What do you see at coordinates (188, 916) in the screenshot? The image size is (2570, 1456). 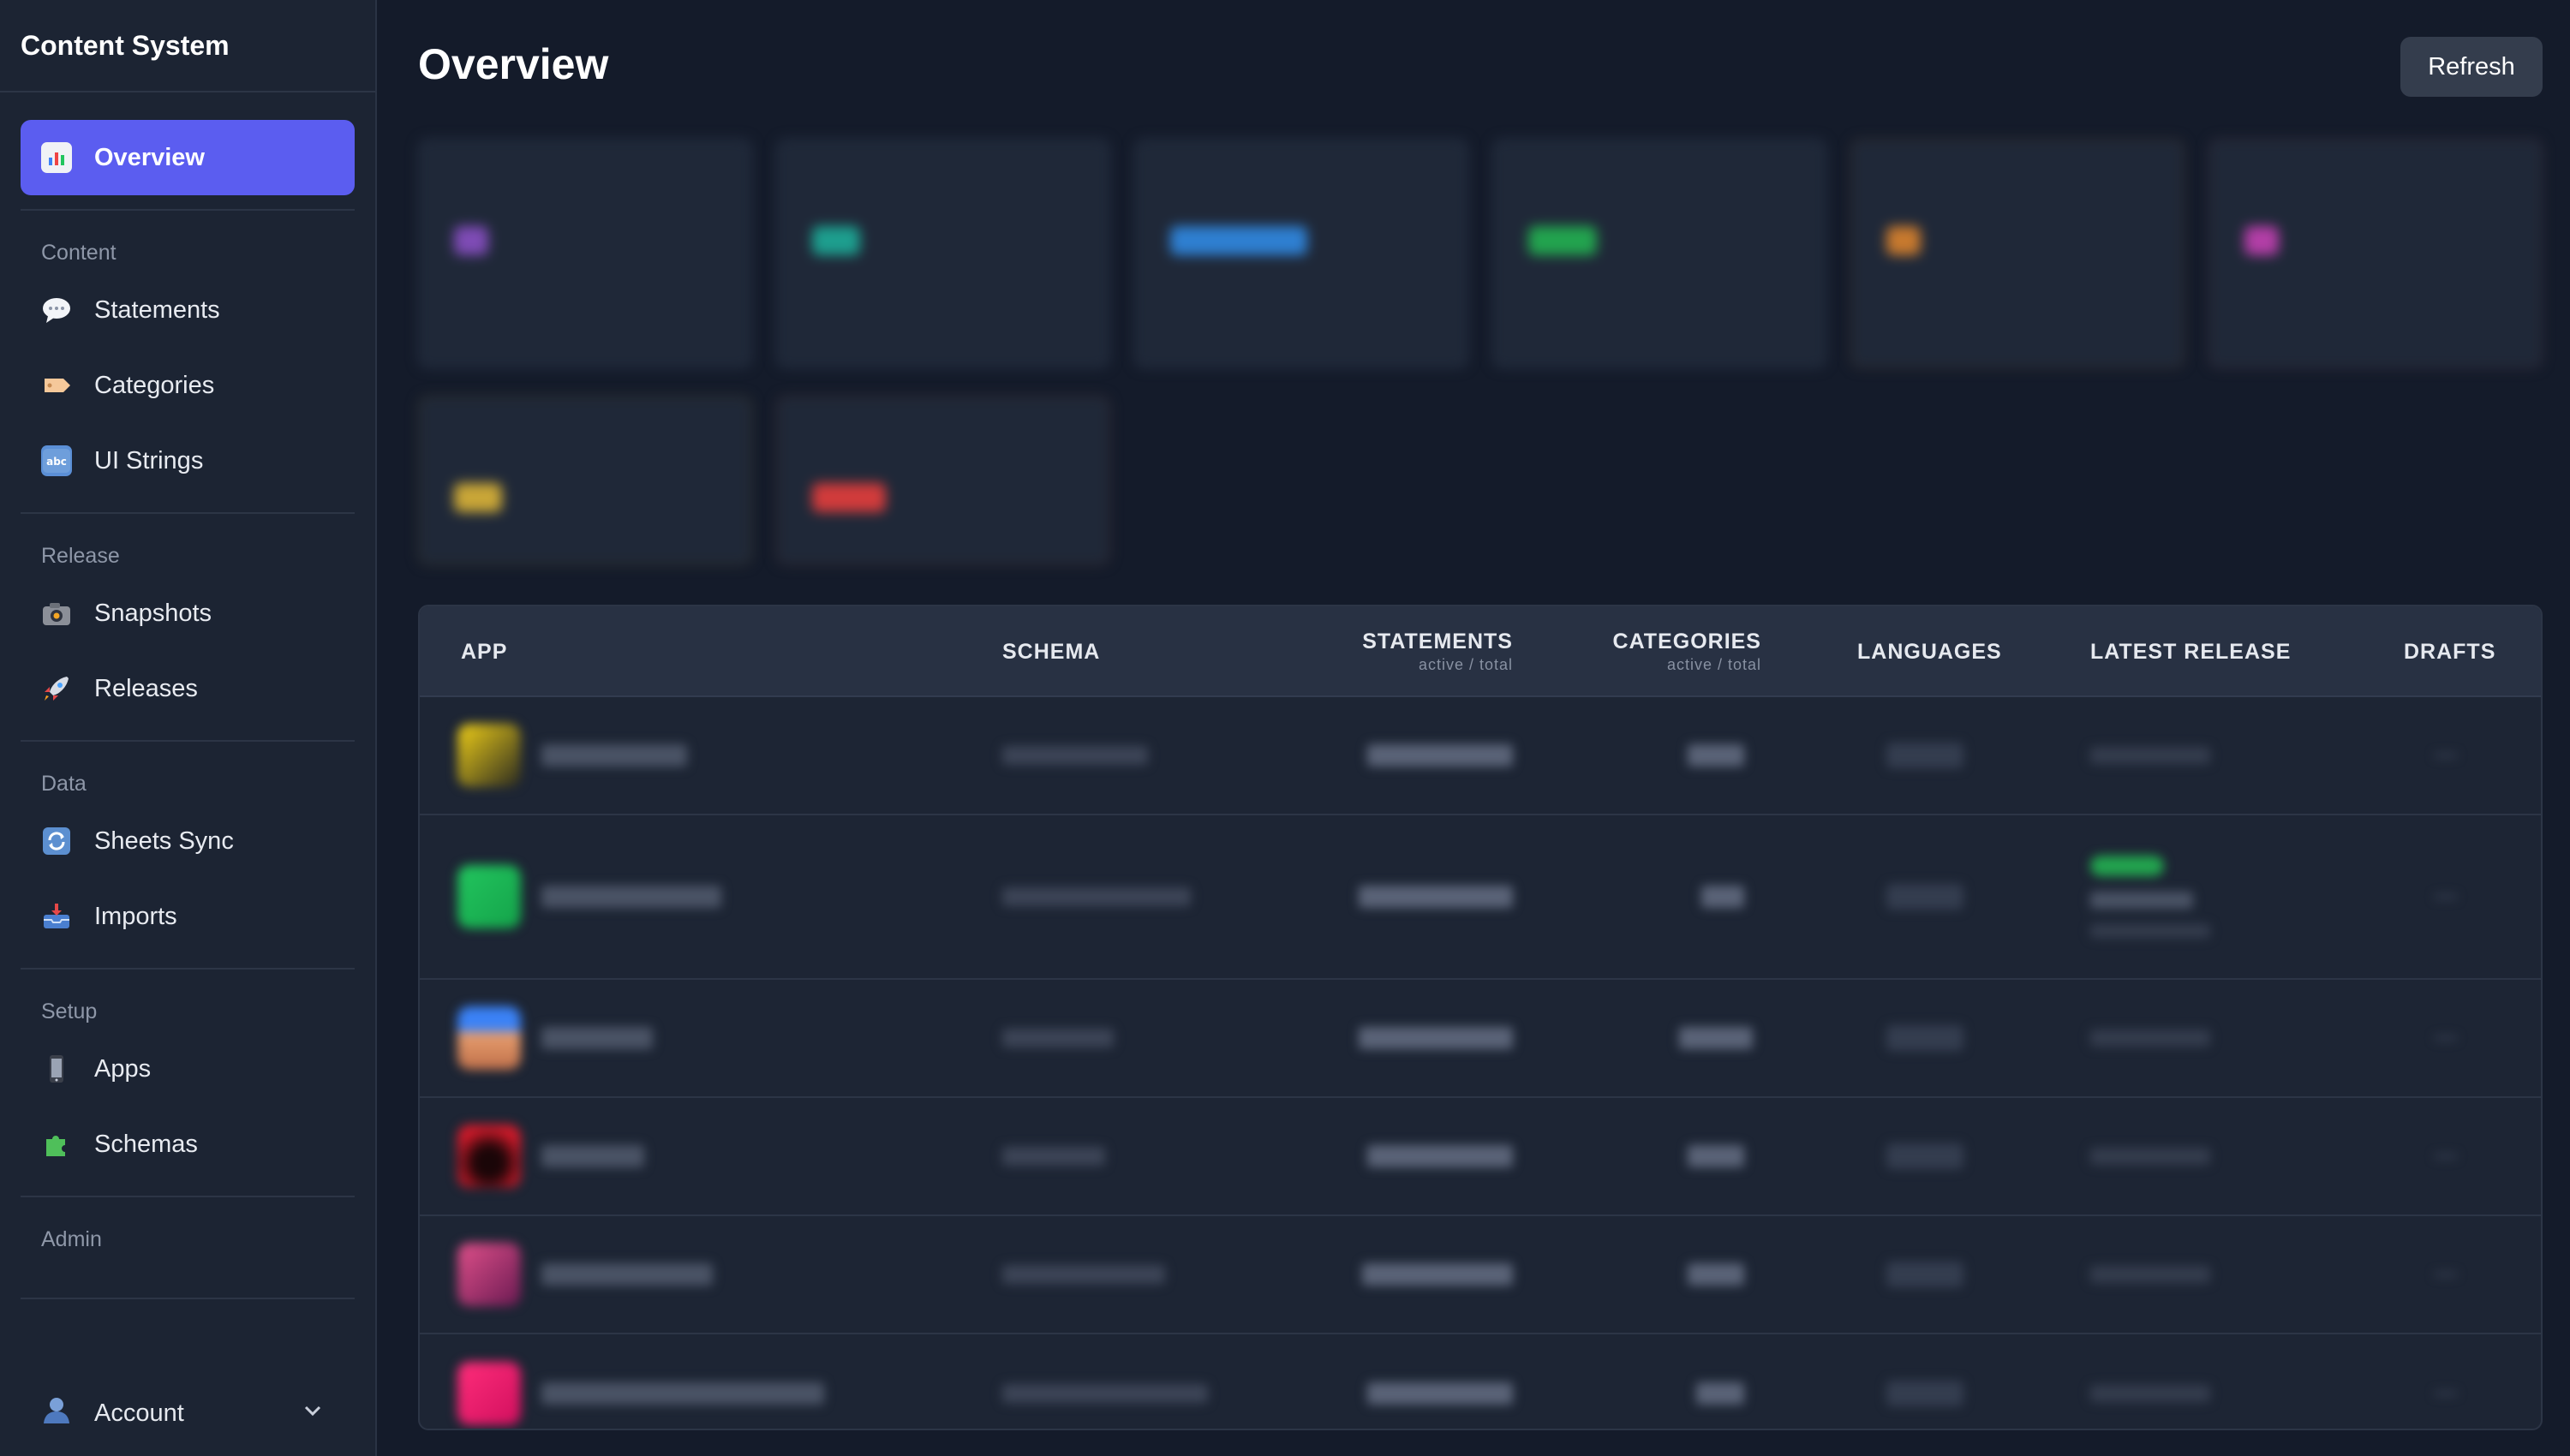 I see `sidebar-item-imports: Imports` at bounding box center [188, 916].